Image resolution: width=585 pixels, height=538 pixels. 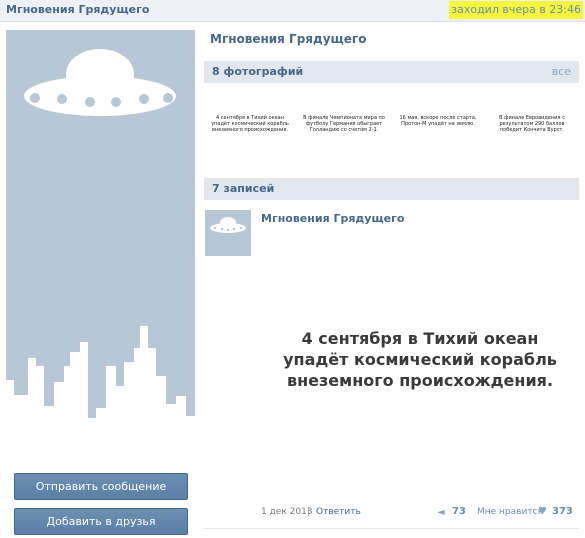 I want to click on post-author-avatar, so click(x=228, y=233).